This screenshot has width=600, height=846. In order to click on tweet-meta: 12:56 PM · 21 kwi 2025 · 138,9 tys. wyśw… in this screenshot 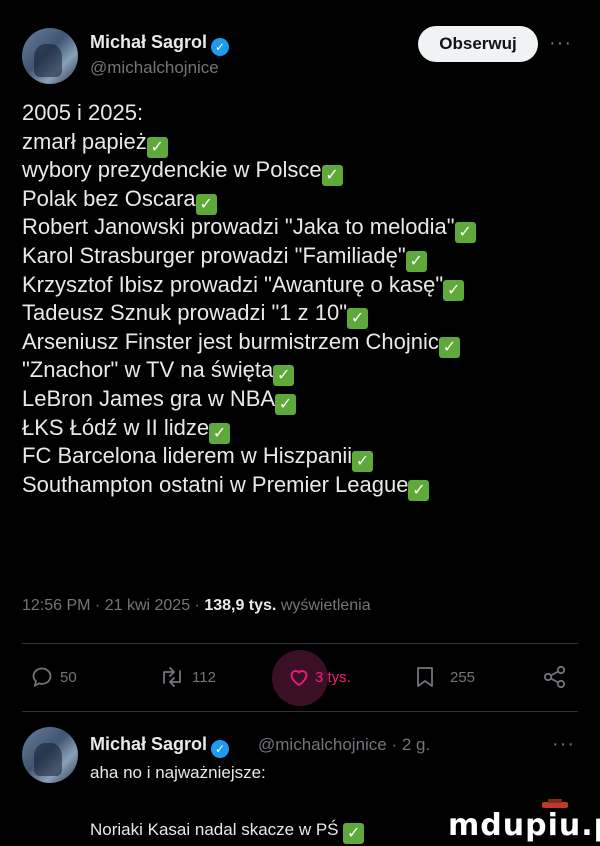, I will do `click(196, 606)`.